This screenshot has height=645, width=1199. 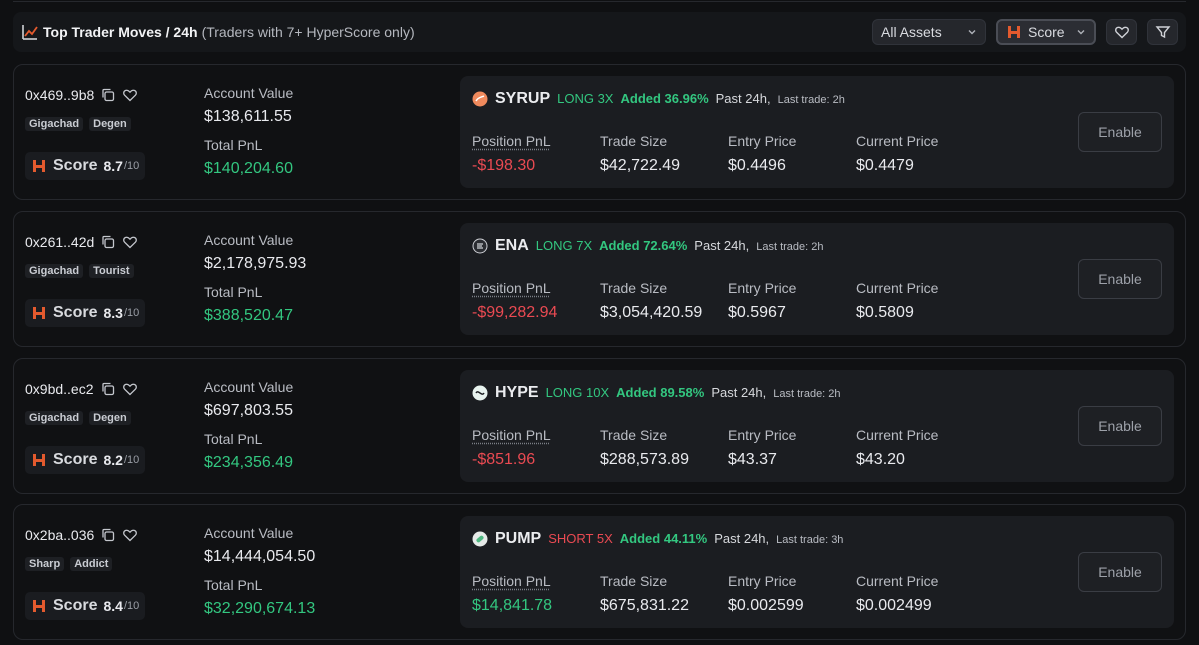 I want to click on score-value: 8.3, so click(x=113, y=313).